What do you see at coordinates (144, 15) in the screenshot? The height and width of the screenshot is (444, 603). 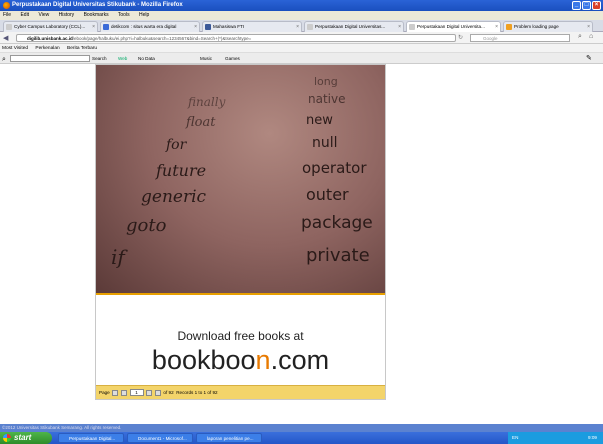 I see `menu-help: Help` at bounding box center [144, 15].